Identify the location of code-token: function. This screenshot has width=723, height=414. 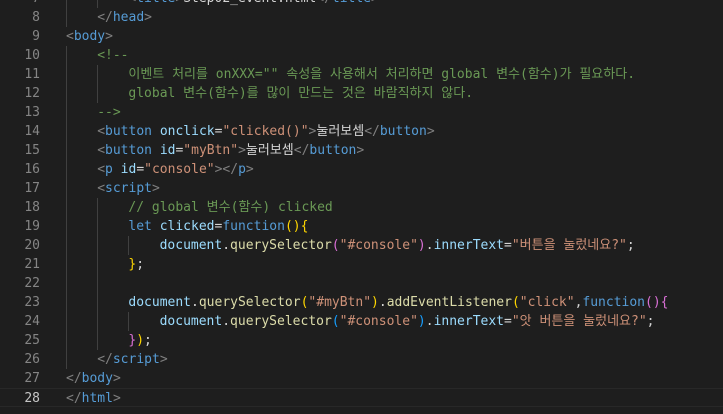
(614, 302).